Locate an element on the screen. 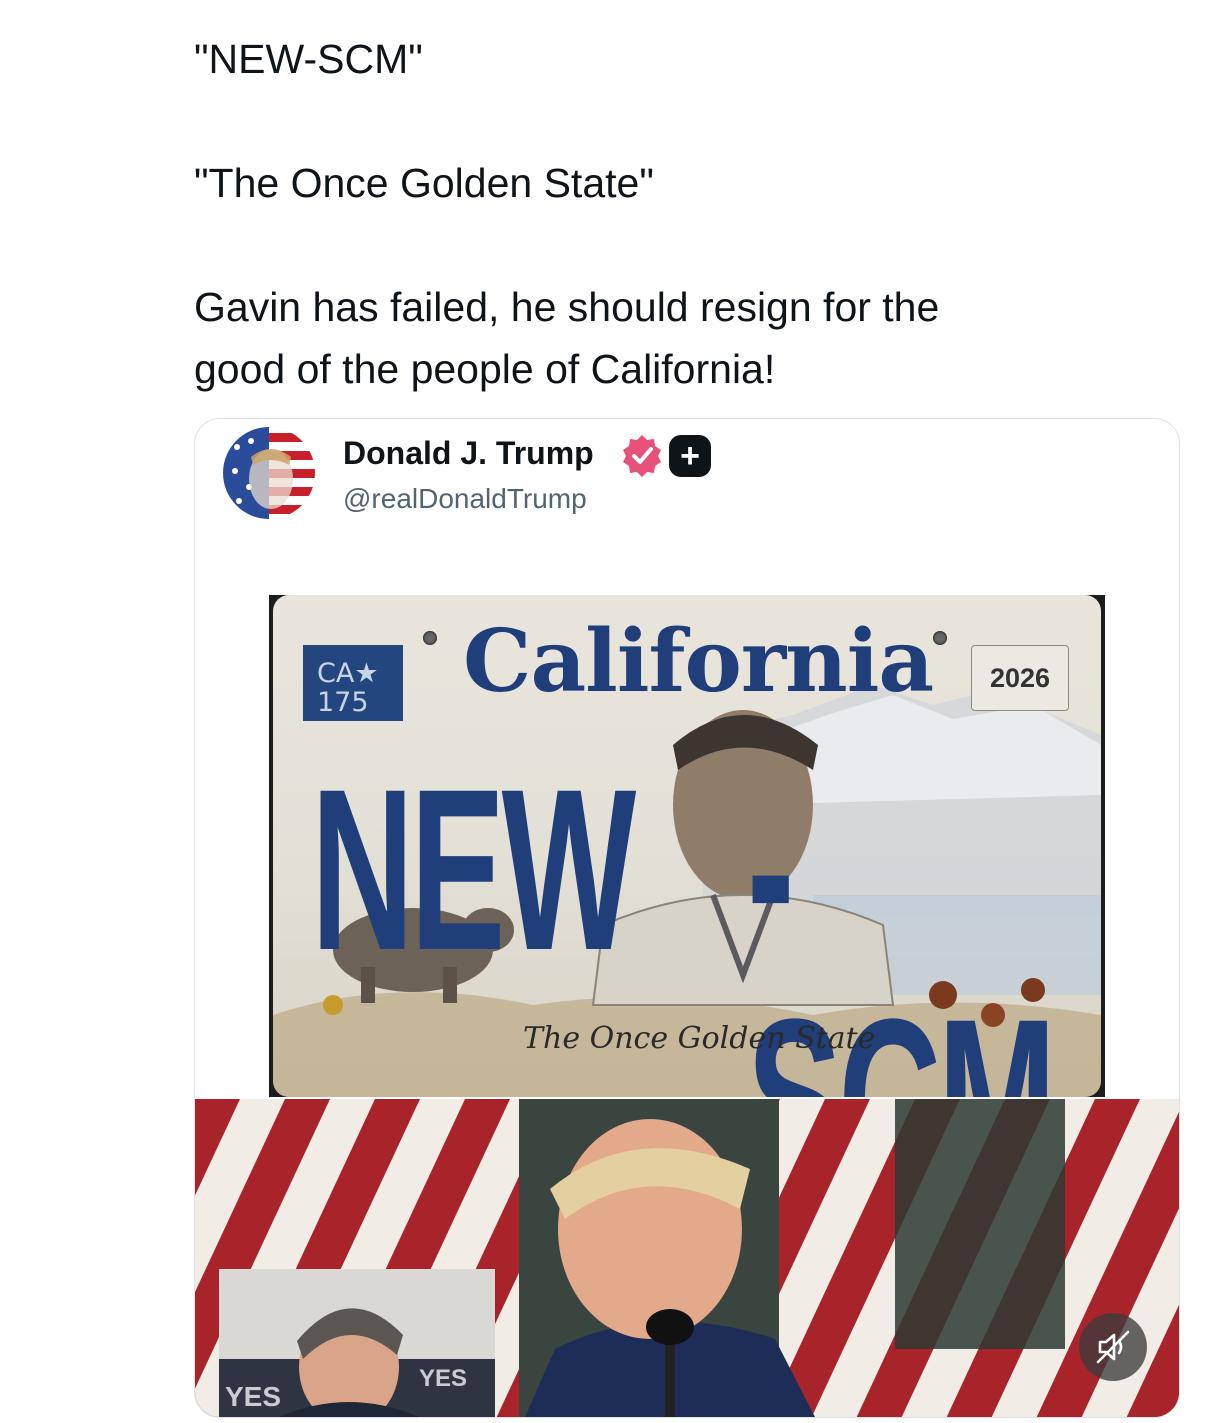  inset-sign-right: YES is located at coordinates (443, 1378).